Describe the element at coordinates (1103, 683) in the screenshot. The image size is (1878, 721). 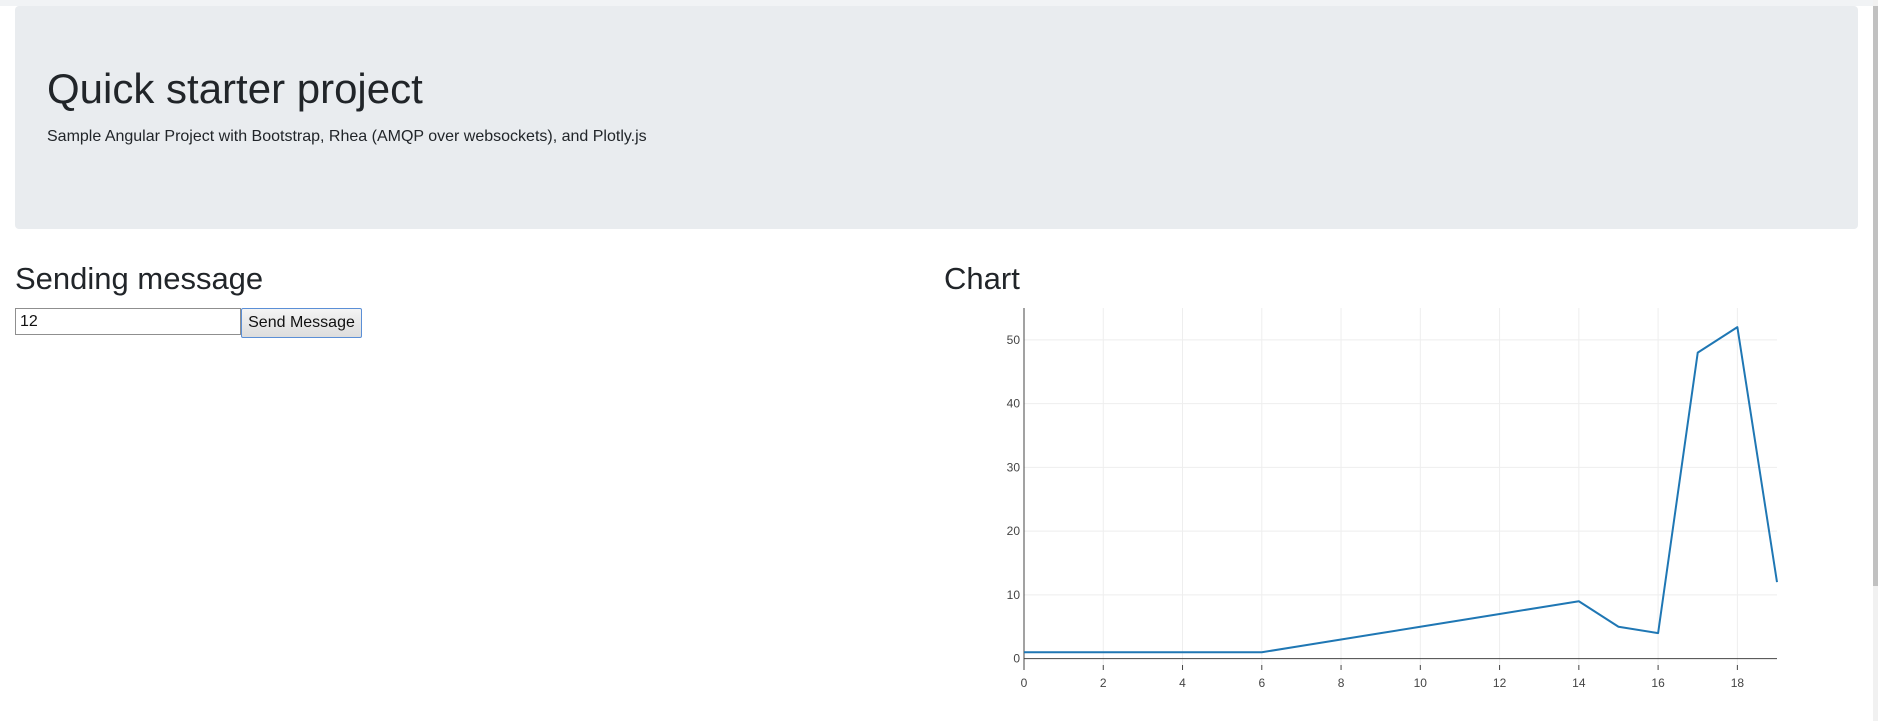
I see `x-tick-label: 2` at that location.